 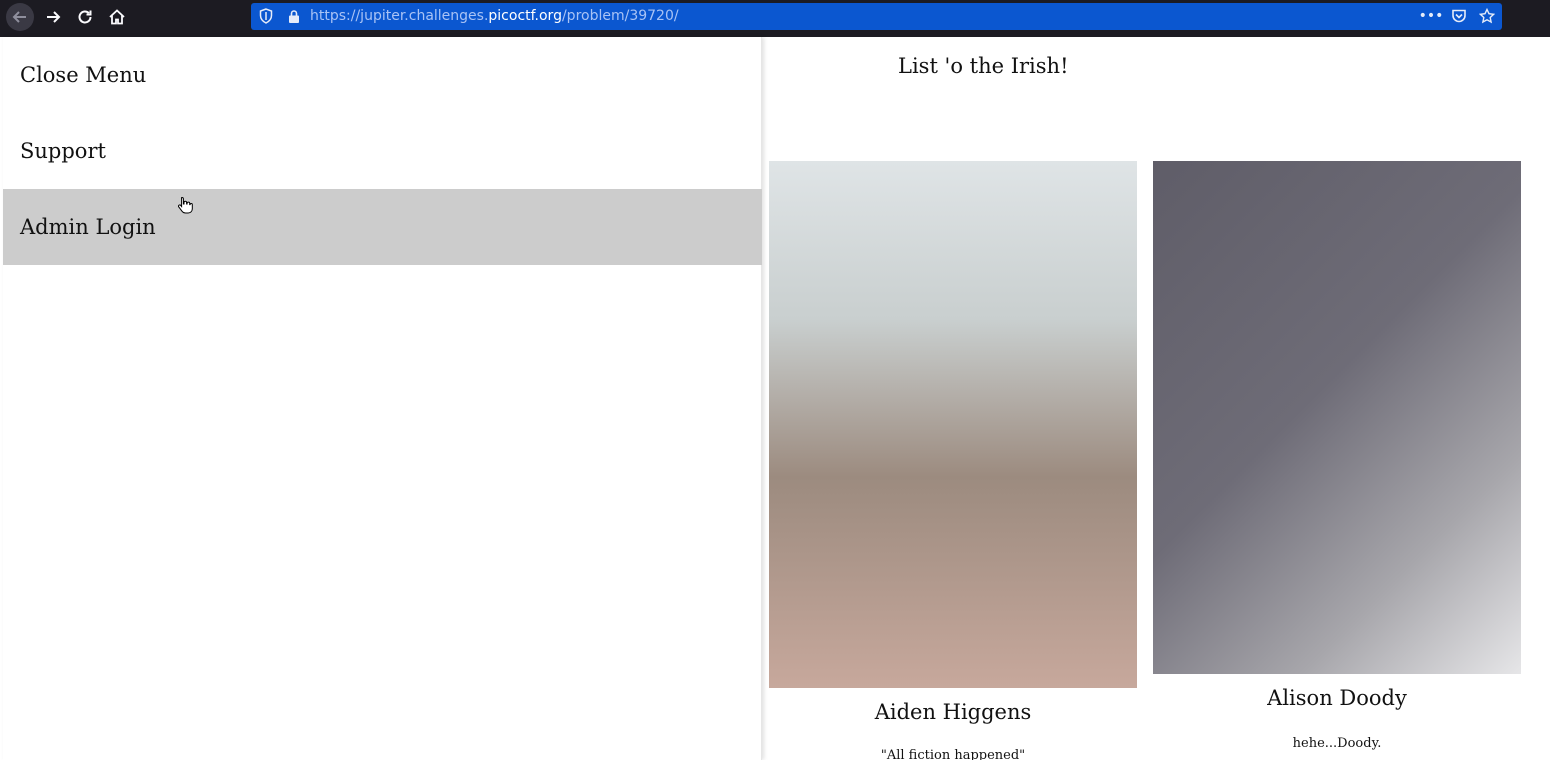 What do you see at coordinates (382, 75) in the screenshot?
I see `close-menu-link: Close Menu` at bounding box center [382, 75].